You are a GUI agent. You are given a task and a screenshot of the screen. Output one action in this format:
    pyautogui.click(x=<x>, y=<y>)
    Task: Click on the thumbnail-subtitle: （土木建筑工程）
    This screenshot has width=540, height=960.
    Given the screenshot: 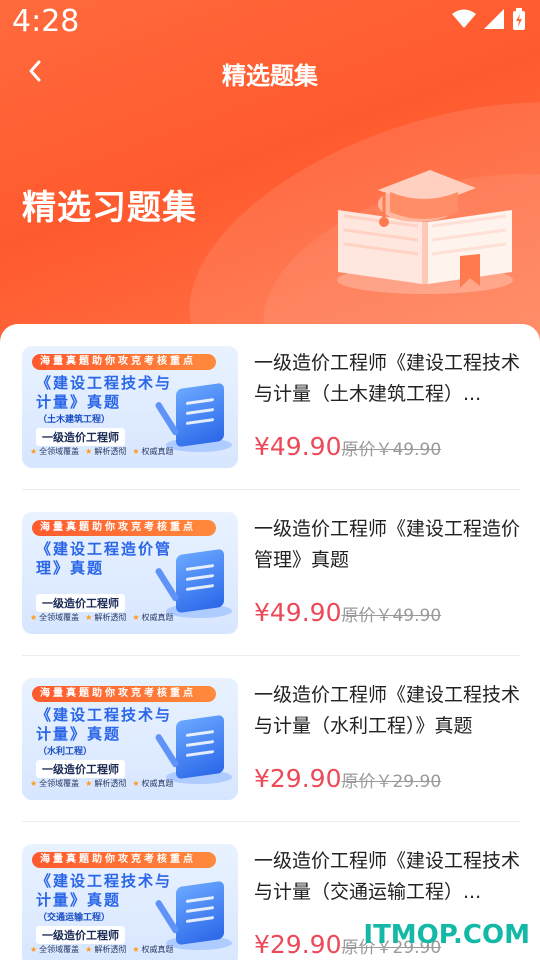 What is the action you would take?
    pyautogui.click(x=74, y=420)
    